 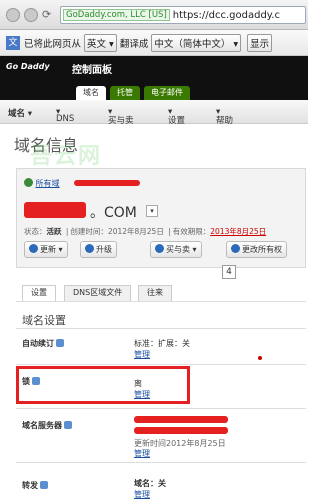 I want to click on upgrade-button: 升级, so click(x=98, y=249).